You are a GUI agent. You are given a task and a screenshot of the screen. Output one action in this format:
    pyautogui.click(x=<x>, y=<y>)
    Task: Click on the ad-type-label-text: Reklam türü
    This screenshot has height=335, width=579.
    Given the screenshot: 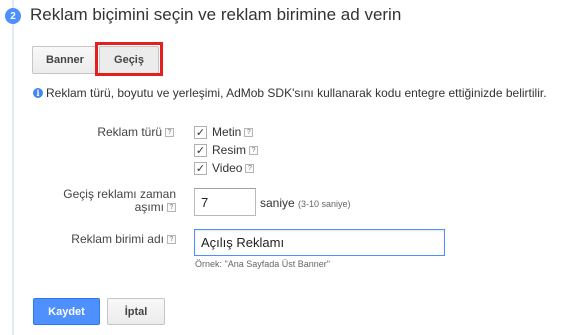 What is the action you would take?
    pyautogui.click(x=129, y=132)
    